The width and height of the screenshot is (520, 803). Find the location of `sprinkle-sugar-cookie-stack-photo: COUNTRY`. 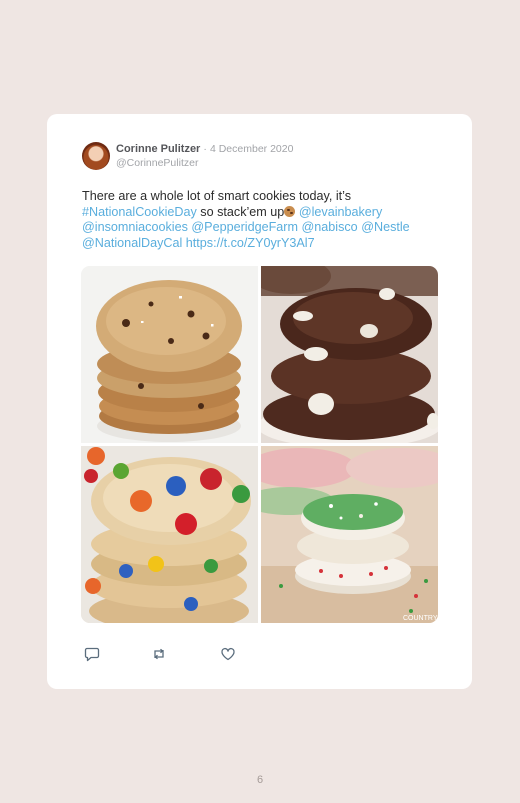

sprinkle-sugar-cookie-stack-photo: COUNTRY is located at coordinates (349, 534).